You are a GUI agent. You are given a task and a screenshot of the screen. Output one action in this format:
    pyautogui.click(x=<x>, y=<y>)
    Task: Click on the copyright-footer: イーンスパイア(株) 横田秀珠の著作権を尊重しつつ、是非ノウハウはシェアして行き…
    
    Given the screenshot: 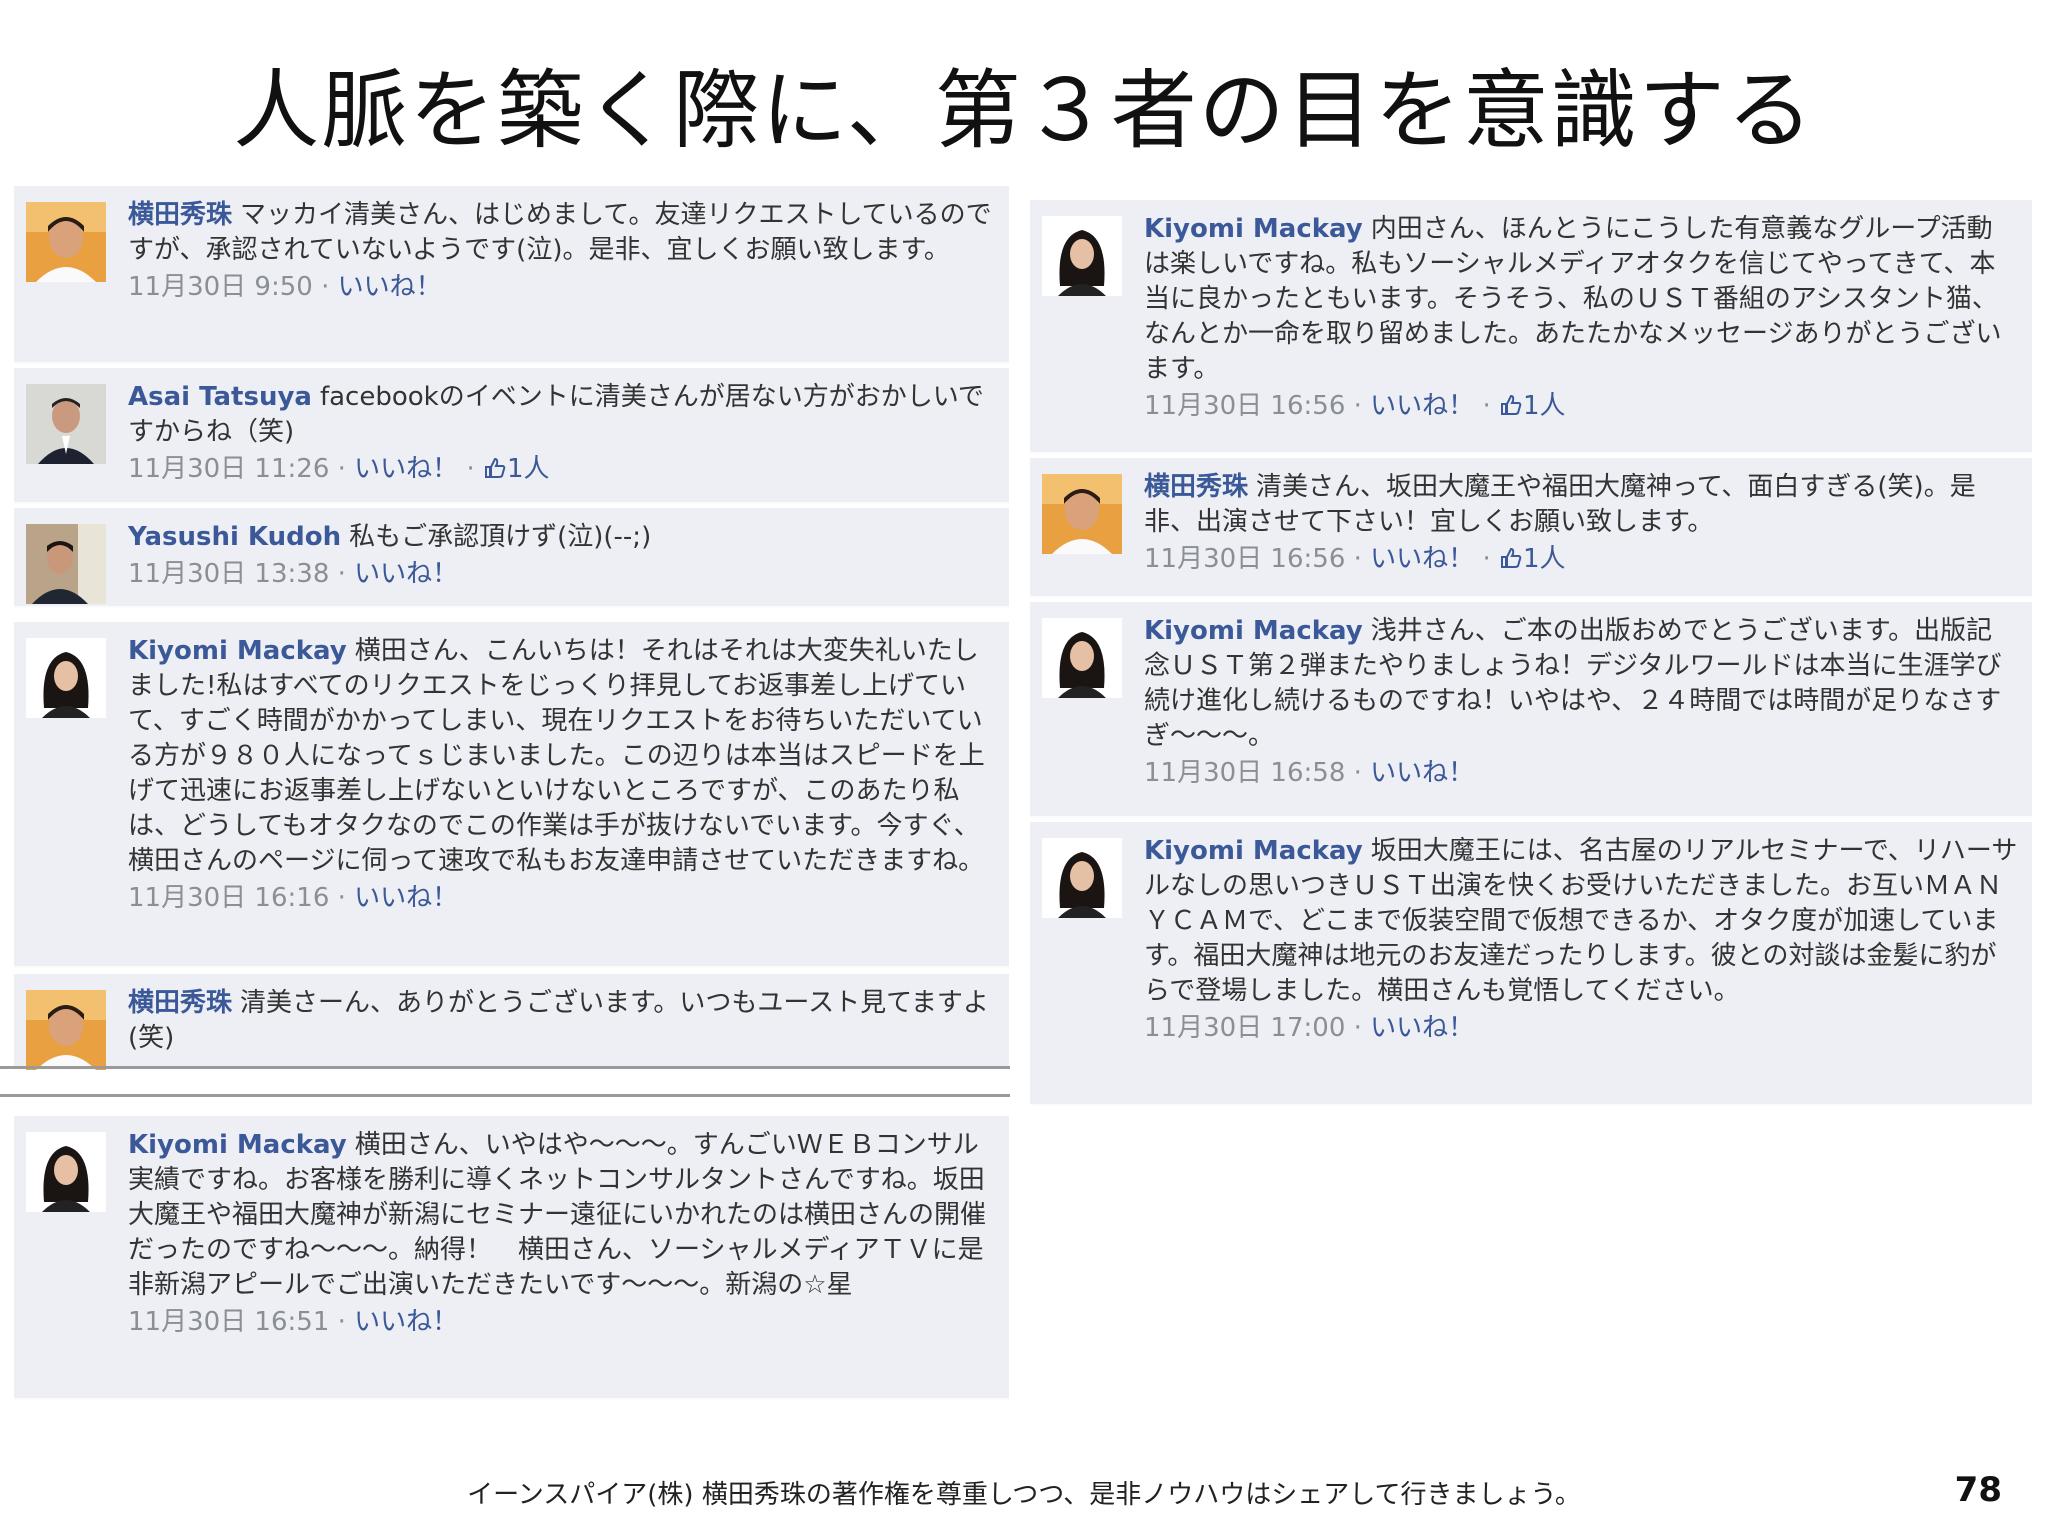 What is the action you would take?
    pyautogui.click(x=1024, y=1495)
    